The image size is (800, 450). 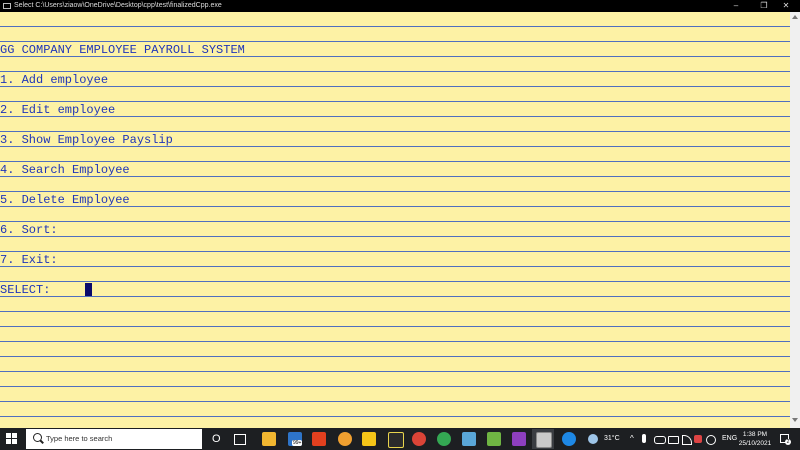 What do you see at coordinates (25, 290) in the screenshot?
I see `select-prompt: SELECT:` at bounding box center [25, 290].